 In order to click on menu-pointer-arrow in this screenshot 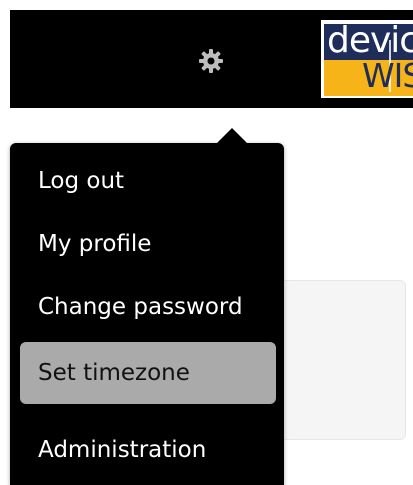, I will do `click(232, 136)`.